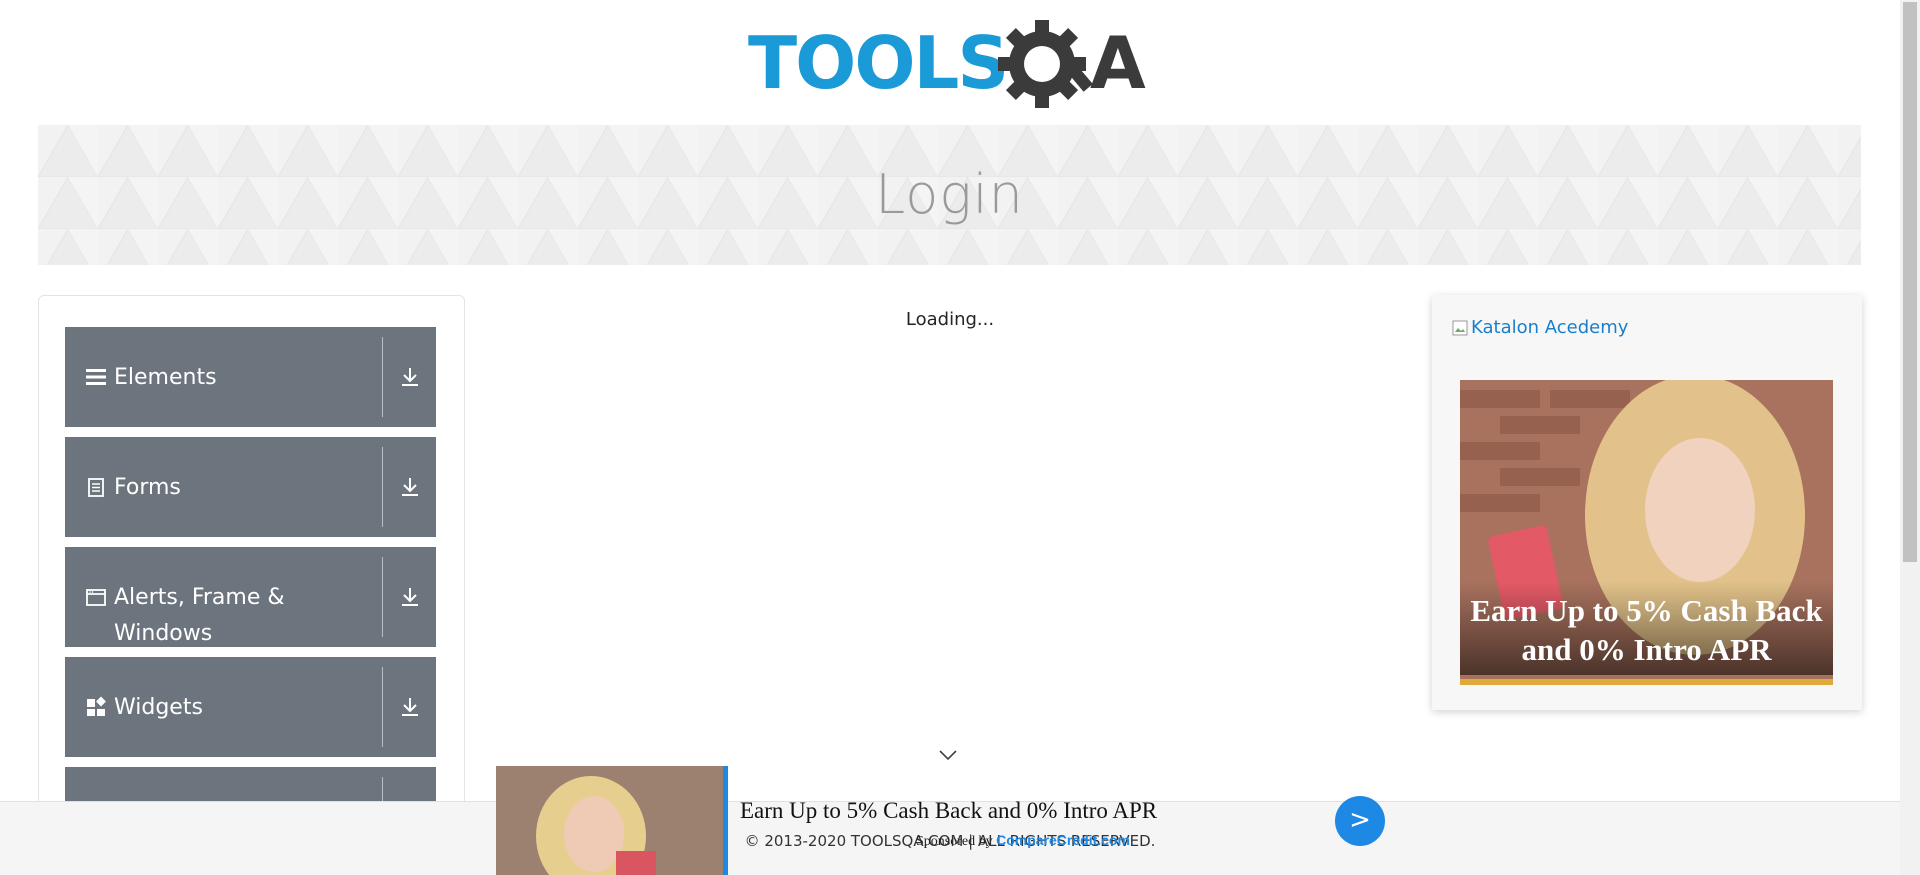 Image resolution: width=1920 pixels, height=875 pixels. I want to click on bottom-ad-thumbnail, so click(609, 820).